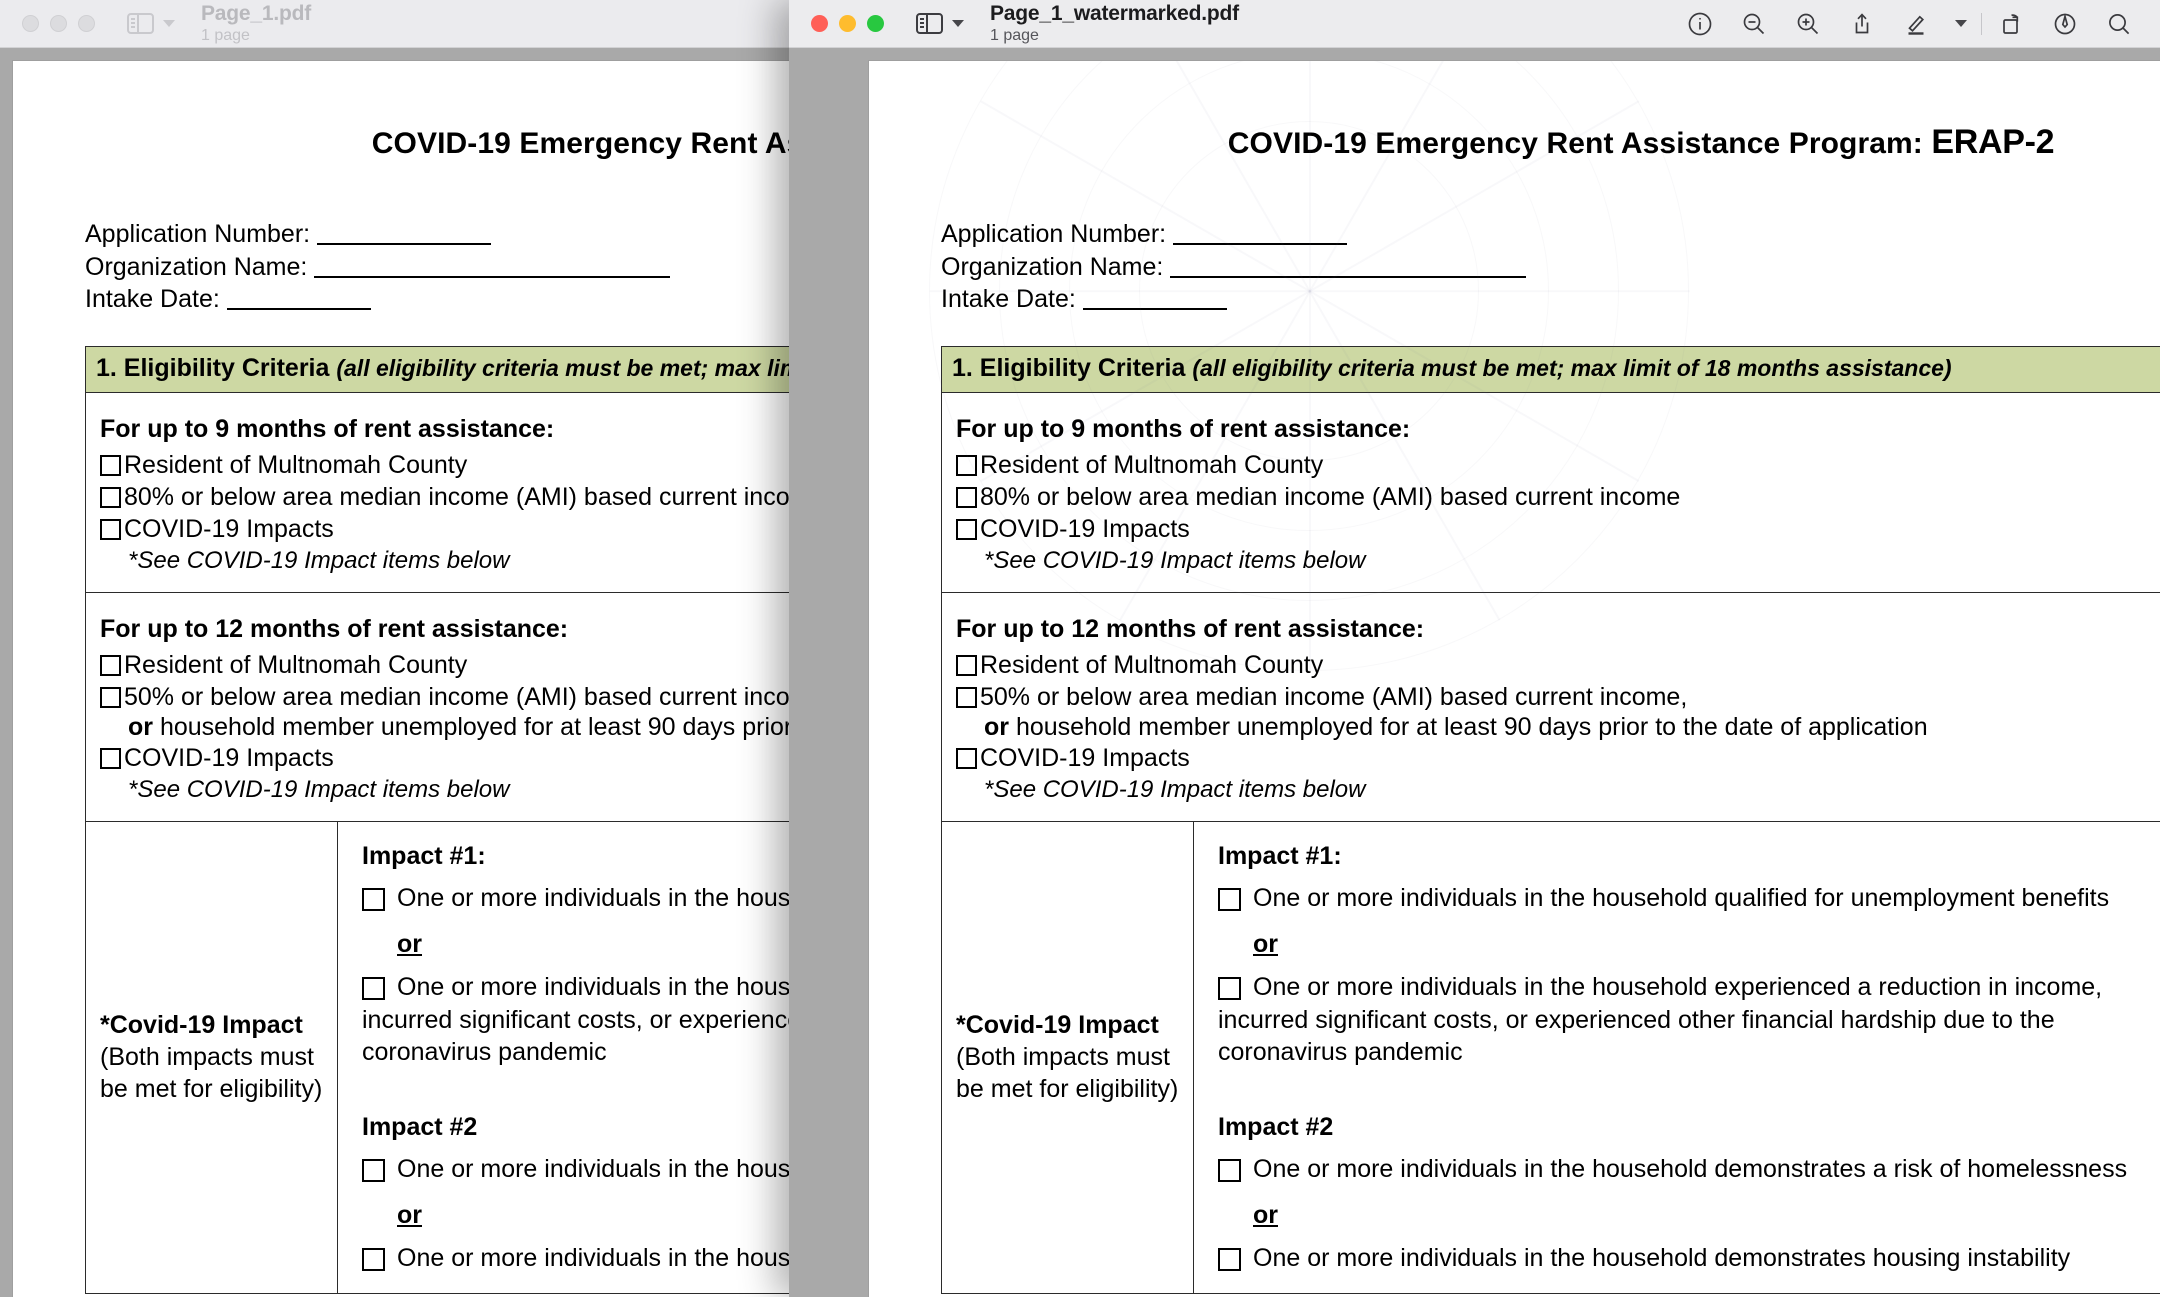 The image size is (2160, 1297). What do you see at coordinates (1700, 24) in the screenshot?
I see `info-icon` at bounding box center [1700, 24].